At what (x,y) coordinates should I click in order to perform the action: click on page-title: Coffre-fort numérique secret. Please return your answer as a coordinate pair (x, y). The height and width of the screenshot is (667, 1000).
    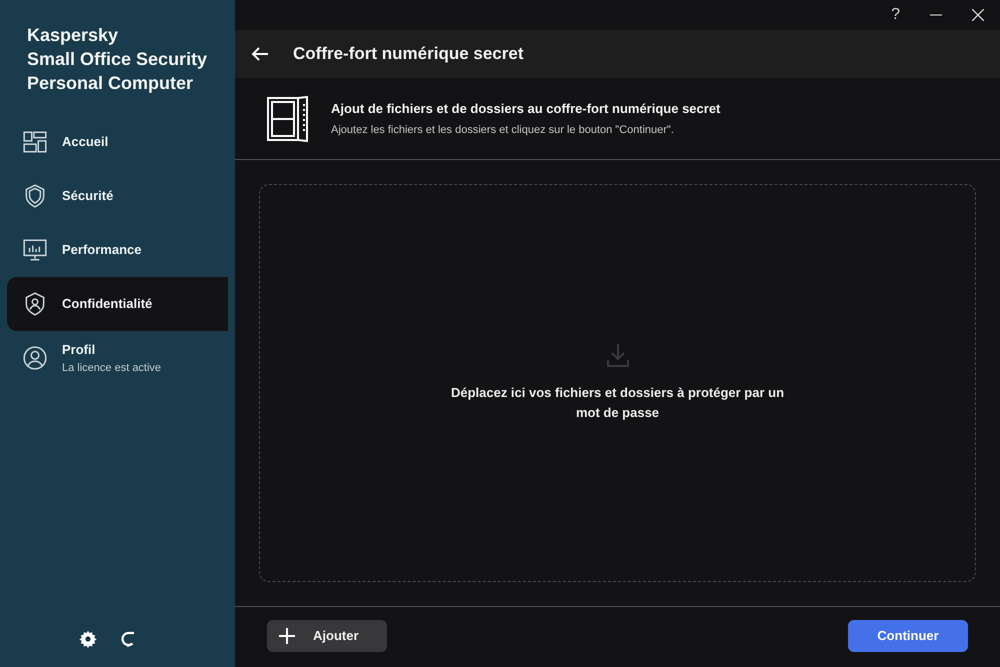
    Looking at the image, I should click on (408, 54).